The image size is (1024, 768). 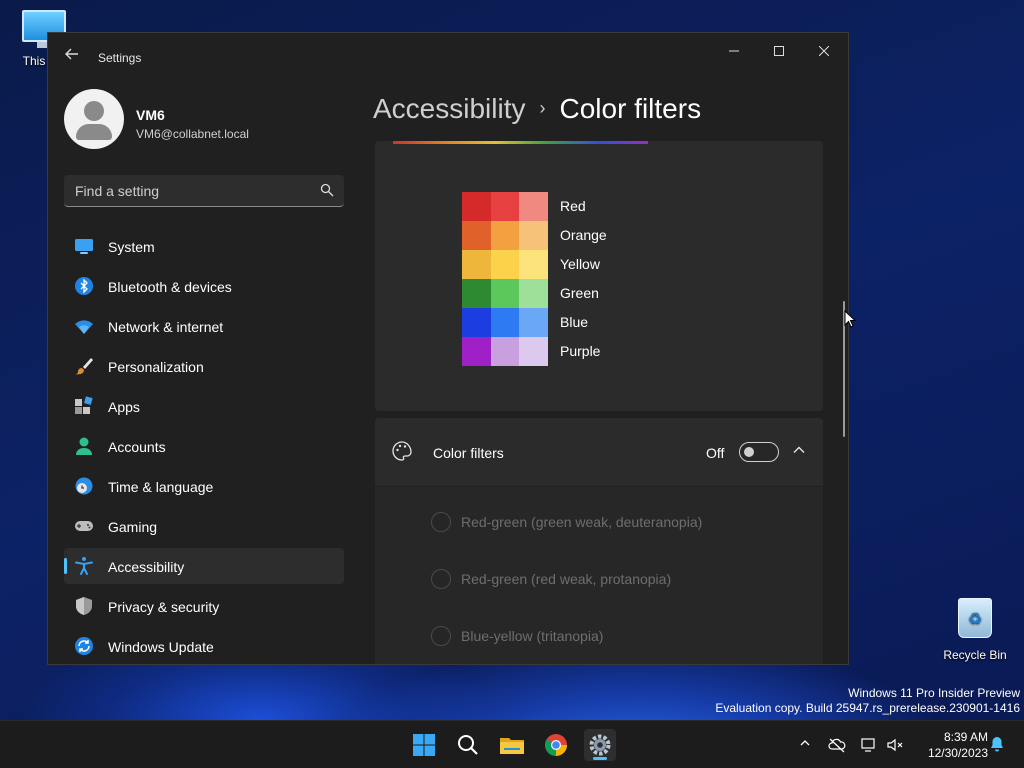 I want to click on sidebar-item-gaming: Gaming, so click(x=204, y=526).